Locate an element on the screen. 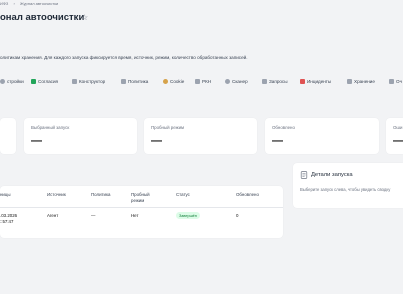 This screenshot has height=294, width=403. tab-policy: Политика is located at coordinates (134, 81).